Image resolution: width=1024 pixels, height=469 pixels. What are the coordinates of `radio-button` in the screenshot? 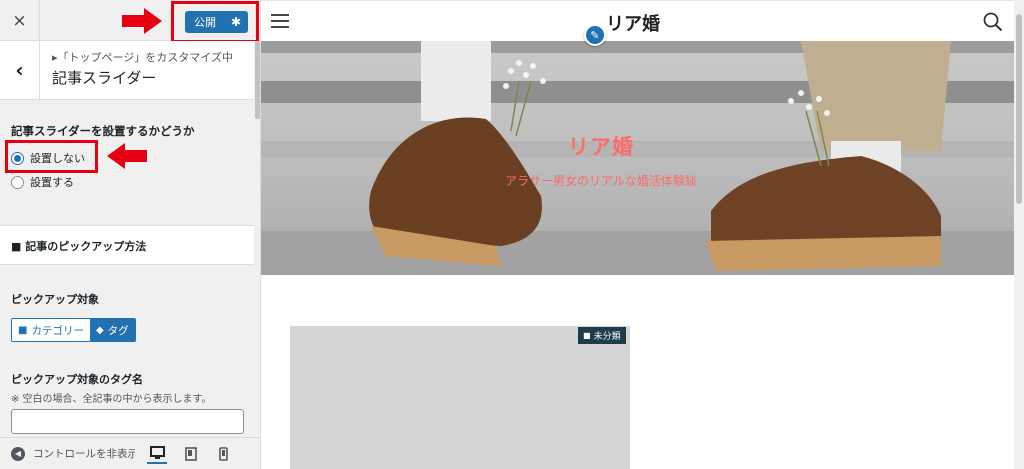 It's located at (17, 182).